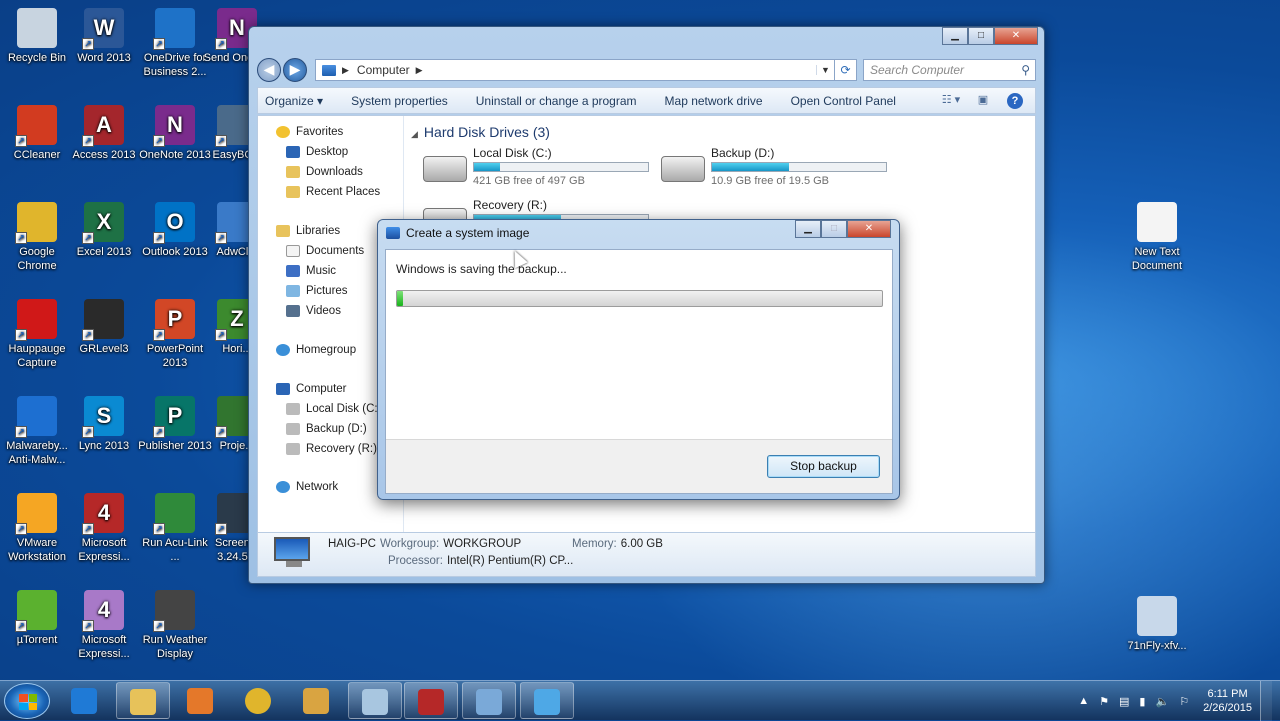  What do you see at coordinates (825, 70) in the screenshot?
I see `chevron-down-icon: ▼` at bounding box center [825, 70].